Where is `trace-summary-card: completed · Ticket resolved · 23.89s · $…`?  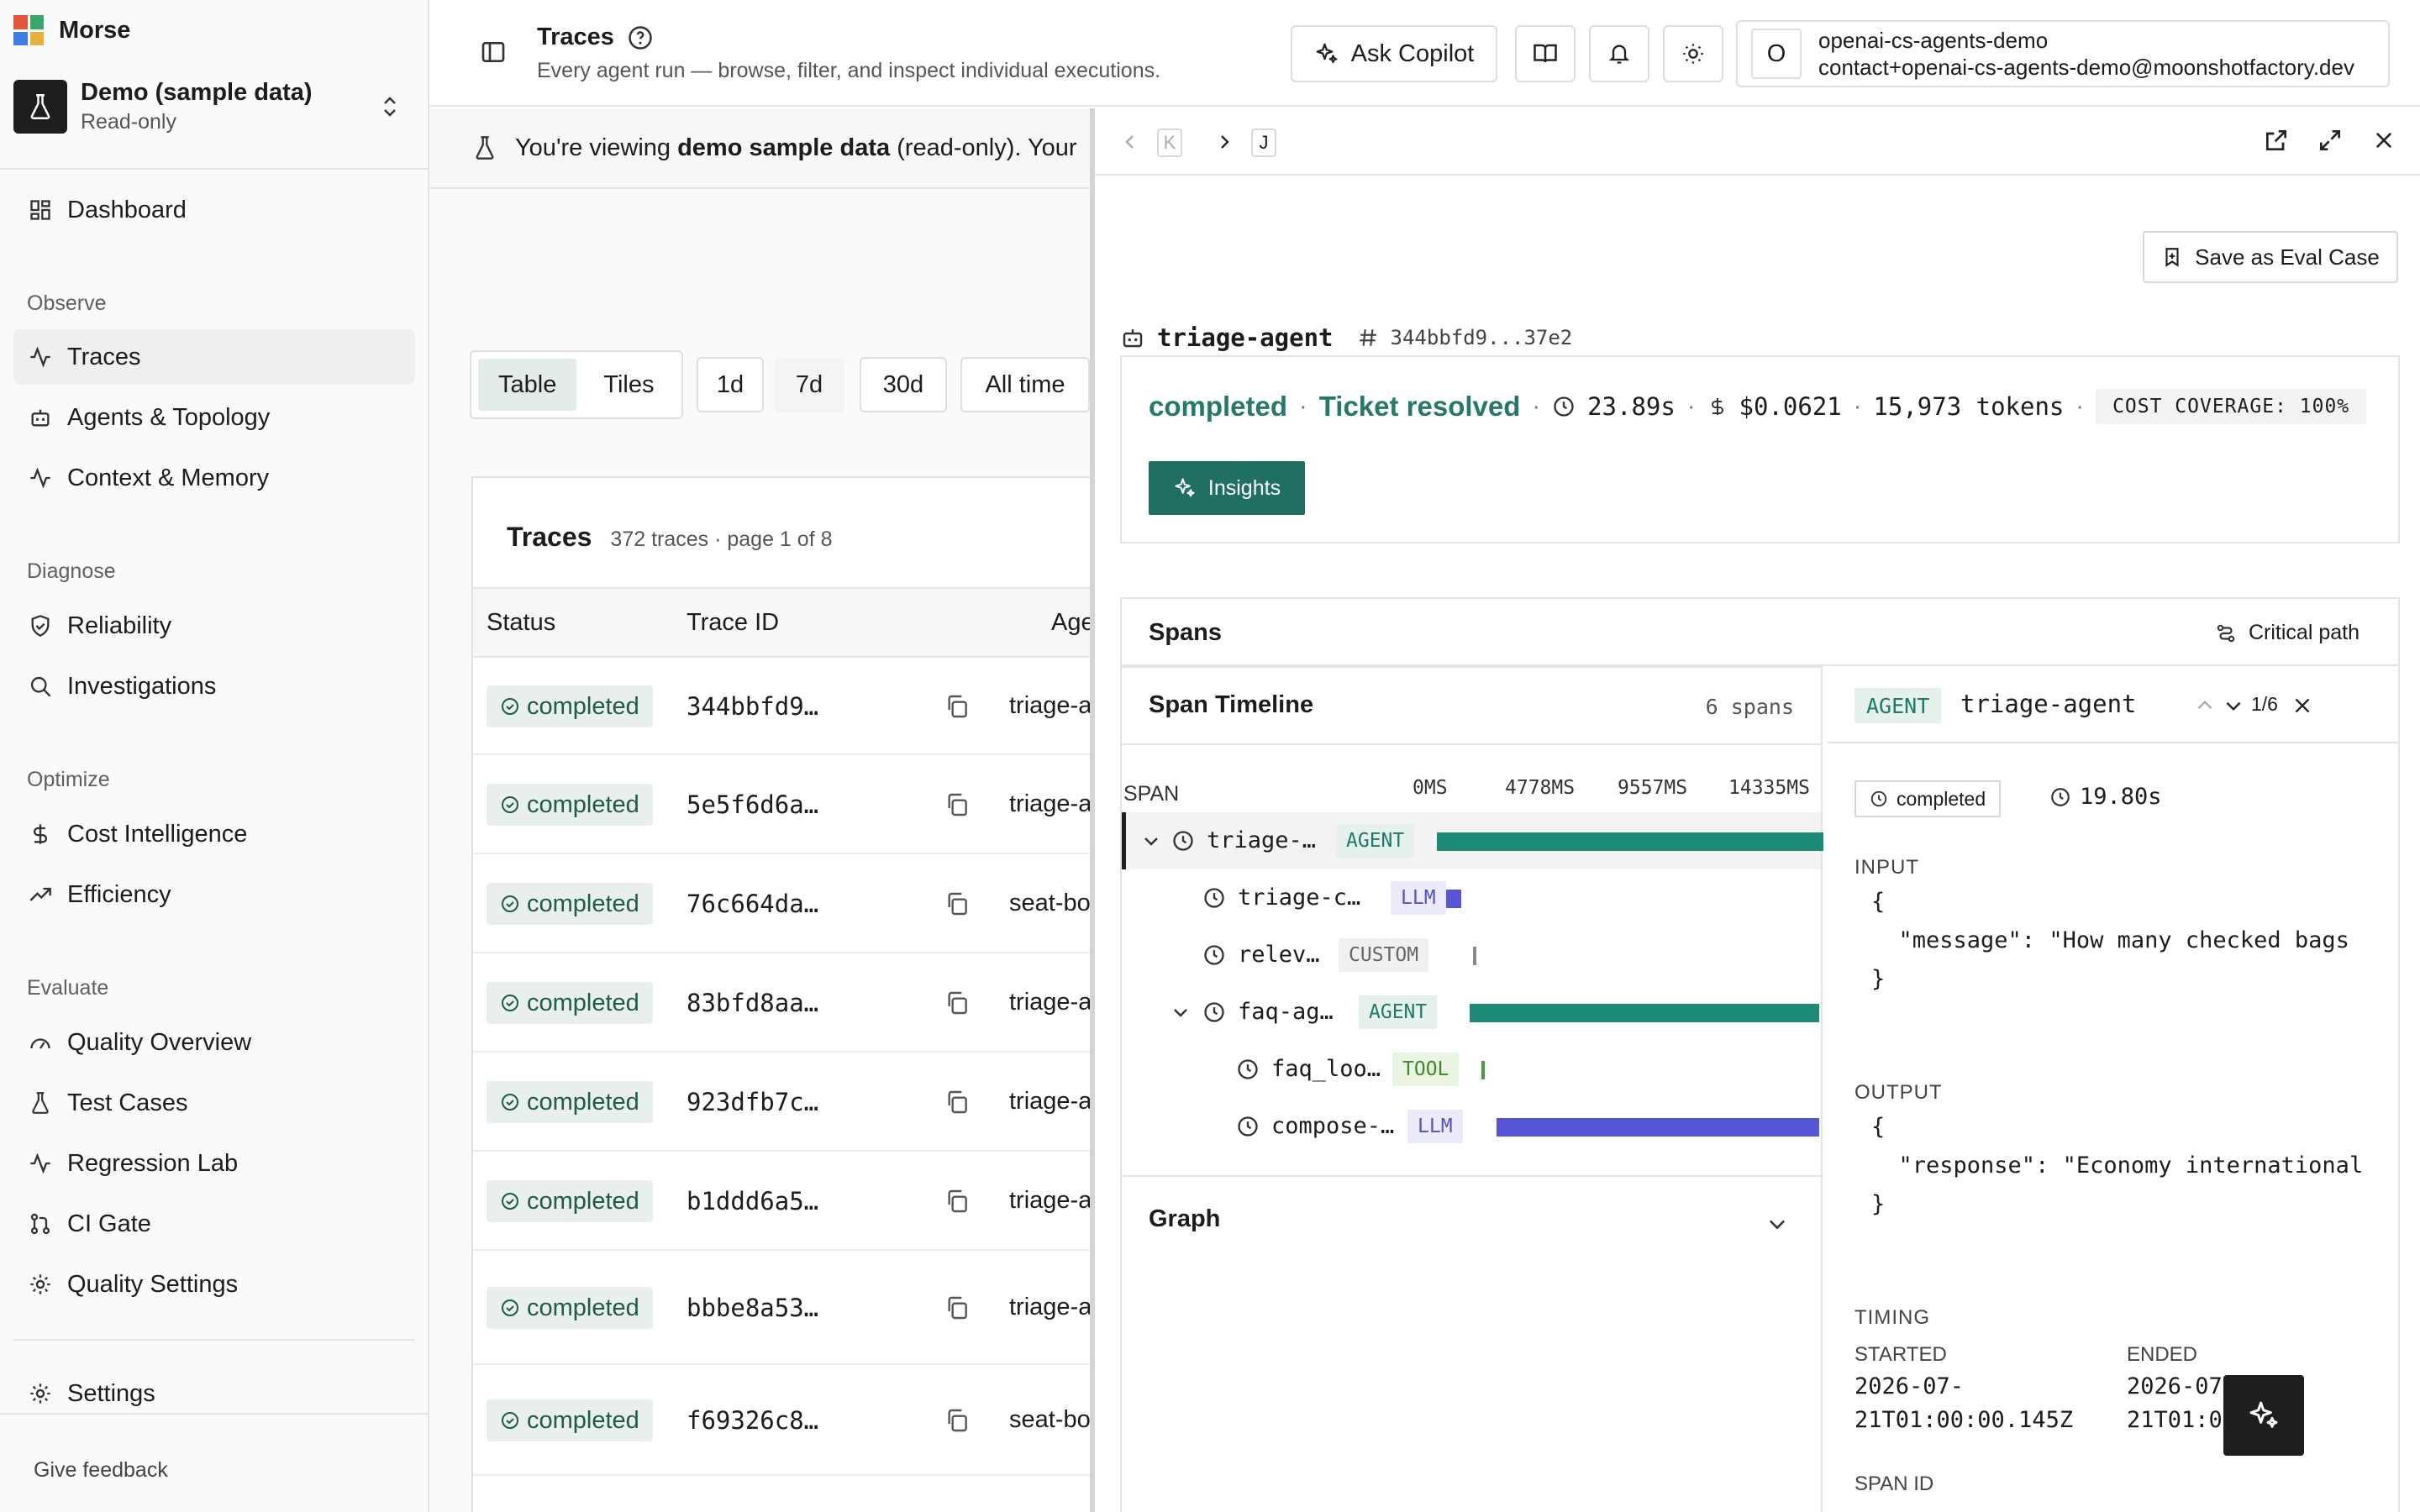 trace-summary-card: completed · Ticket resolved · 23.89s · $… is located at coordinates (1760, 449).